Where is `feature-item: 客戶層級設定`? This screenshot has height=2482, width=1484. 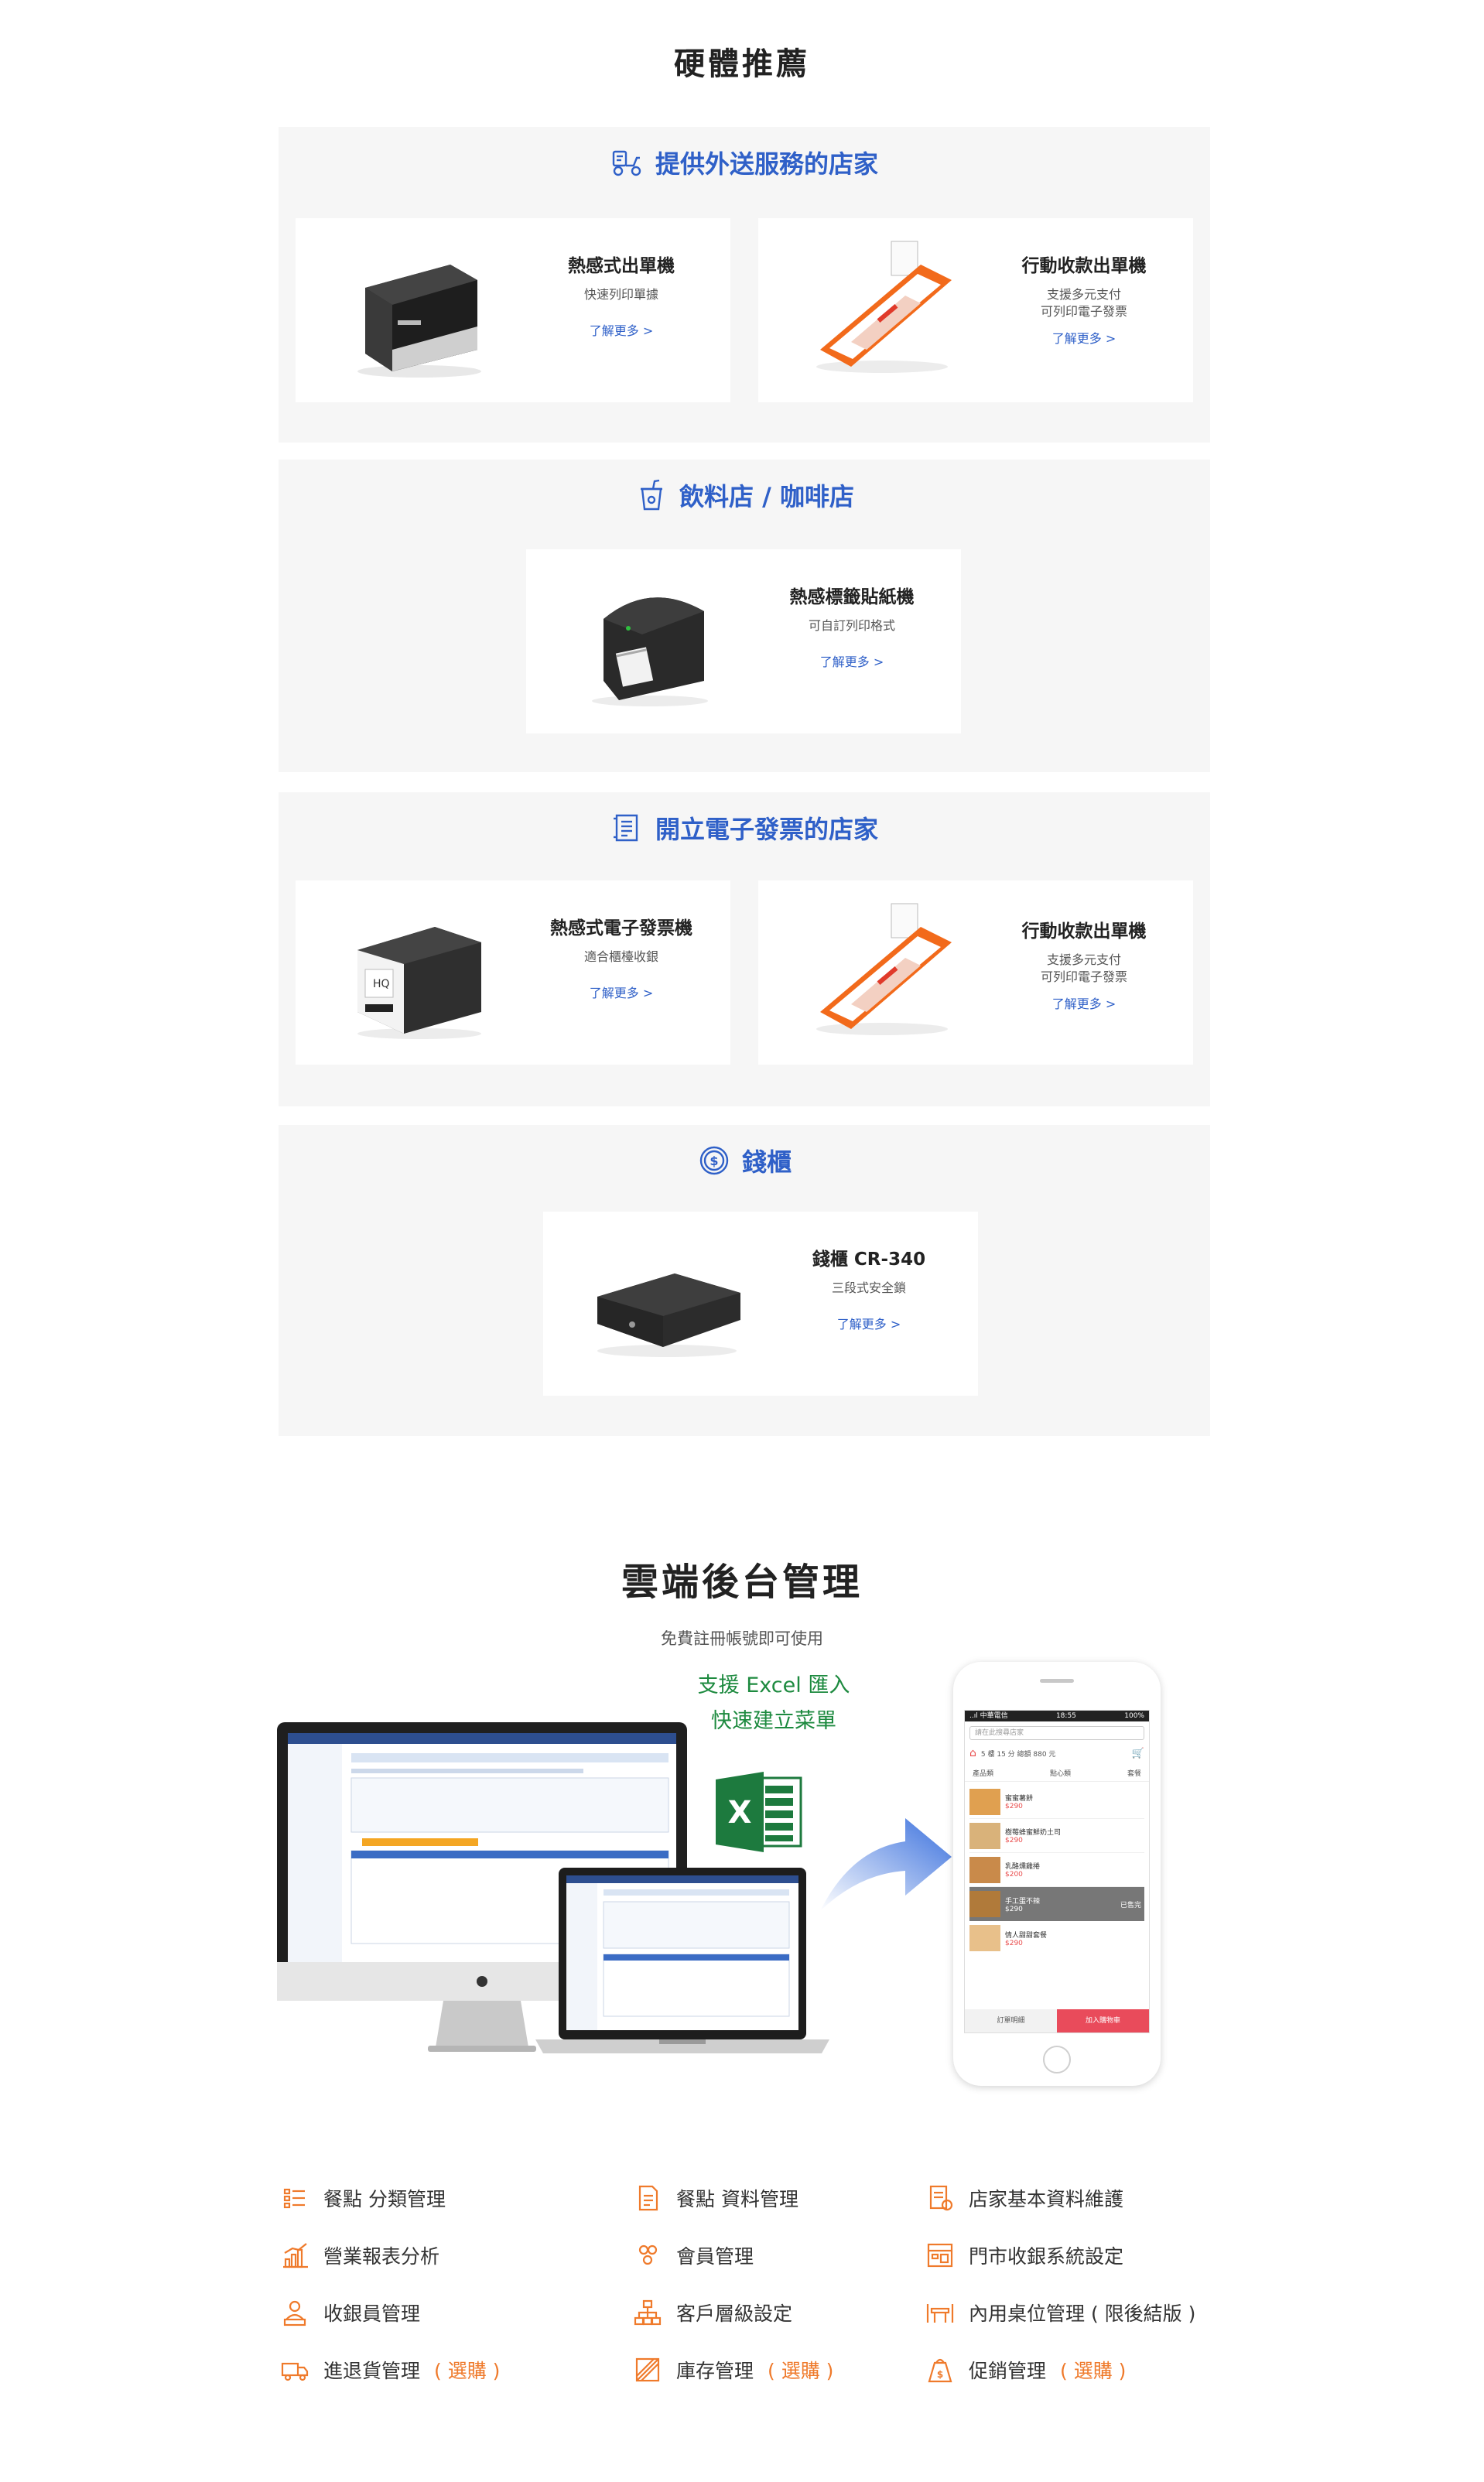
feature-item: 客戶層級設定 is located at coordinates (712, 2313).